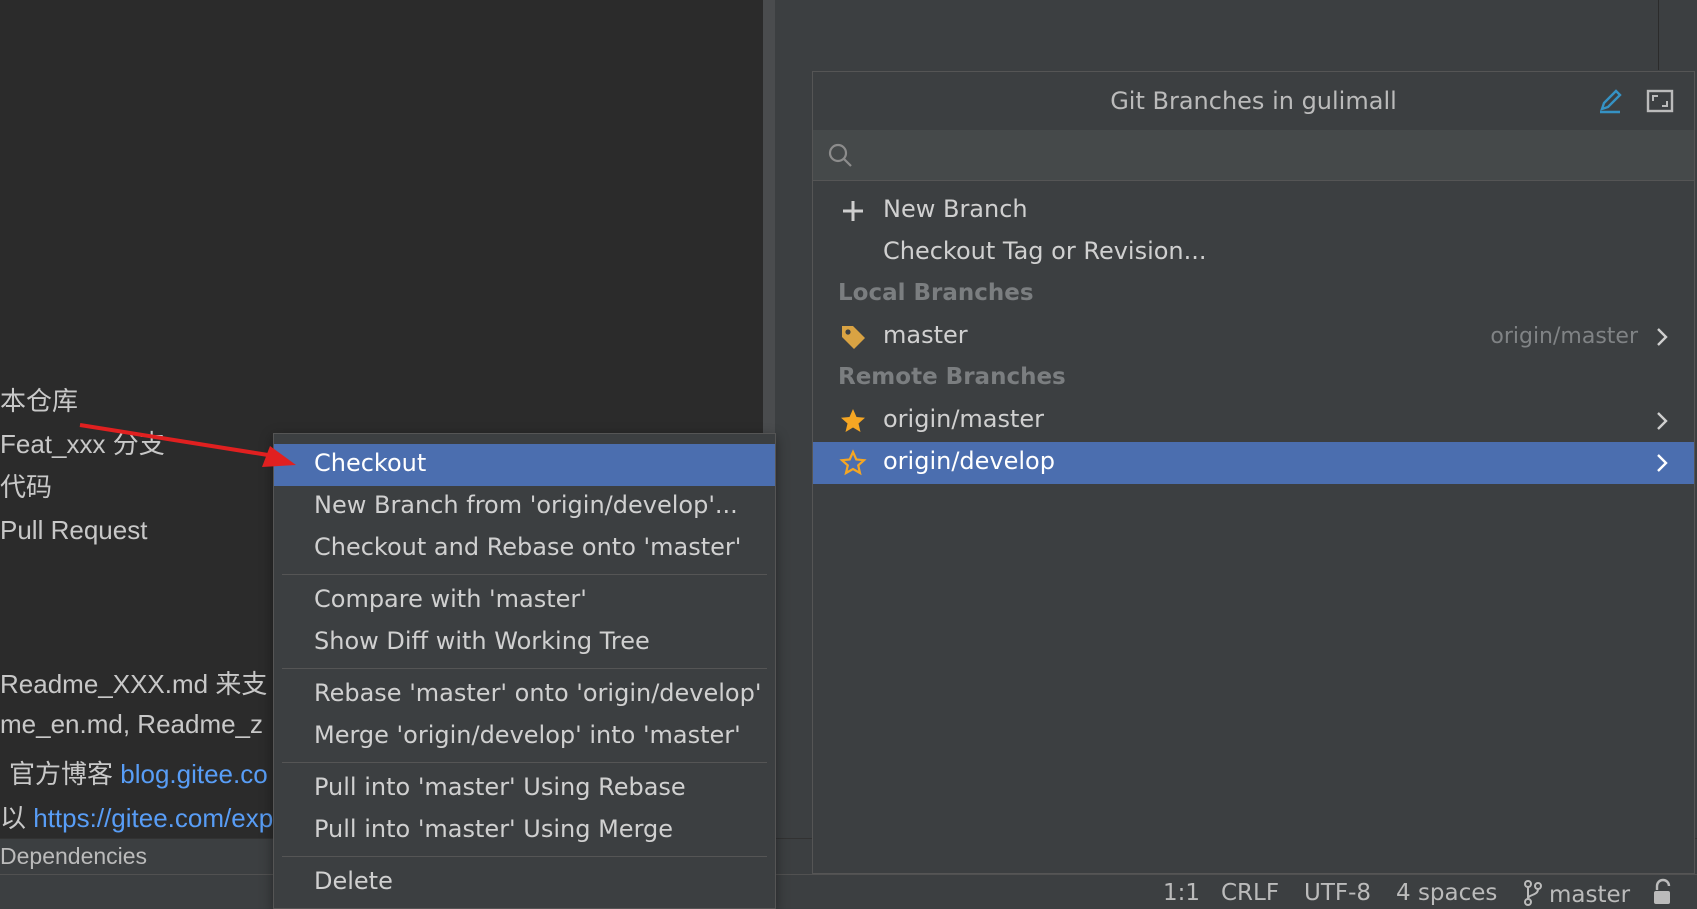 The width and height of the screenshot is (1697, 909). Describe the element at coordinates (853, 211) in the screenshot. I see `plus-icon` at that location.